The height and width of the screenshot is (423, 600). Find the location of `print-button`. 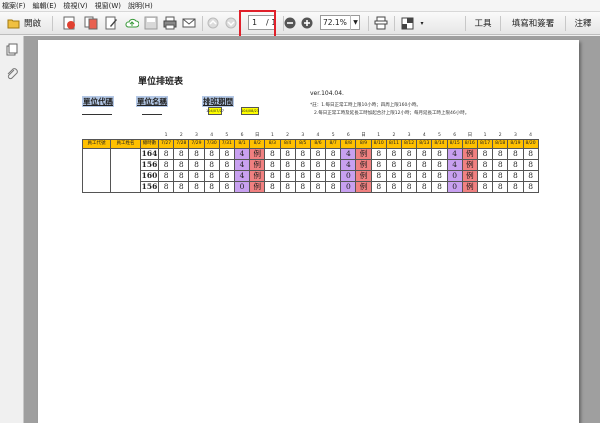

print-button is located at coordinates (170, 23).